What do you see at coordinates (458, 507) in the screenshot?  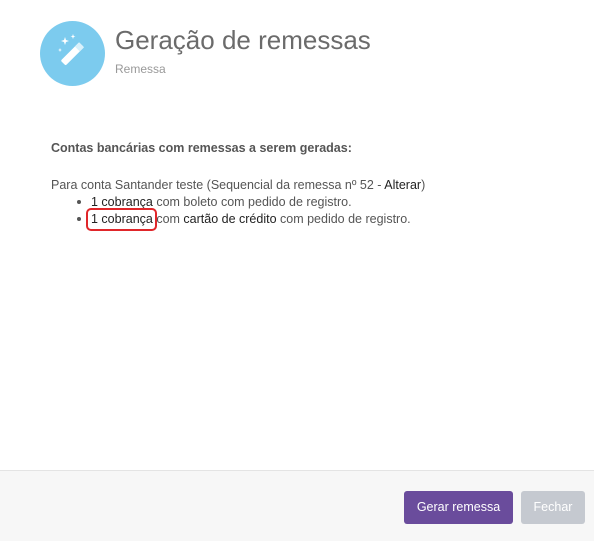 I see `generate-remittance-button: Gerar remessa` at bounding box center [458, 507].